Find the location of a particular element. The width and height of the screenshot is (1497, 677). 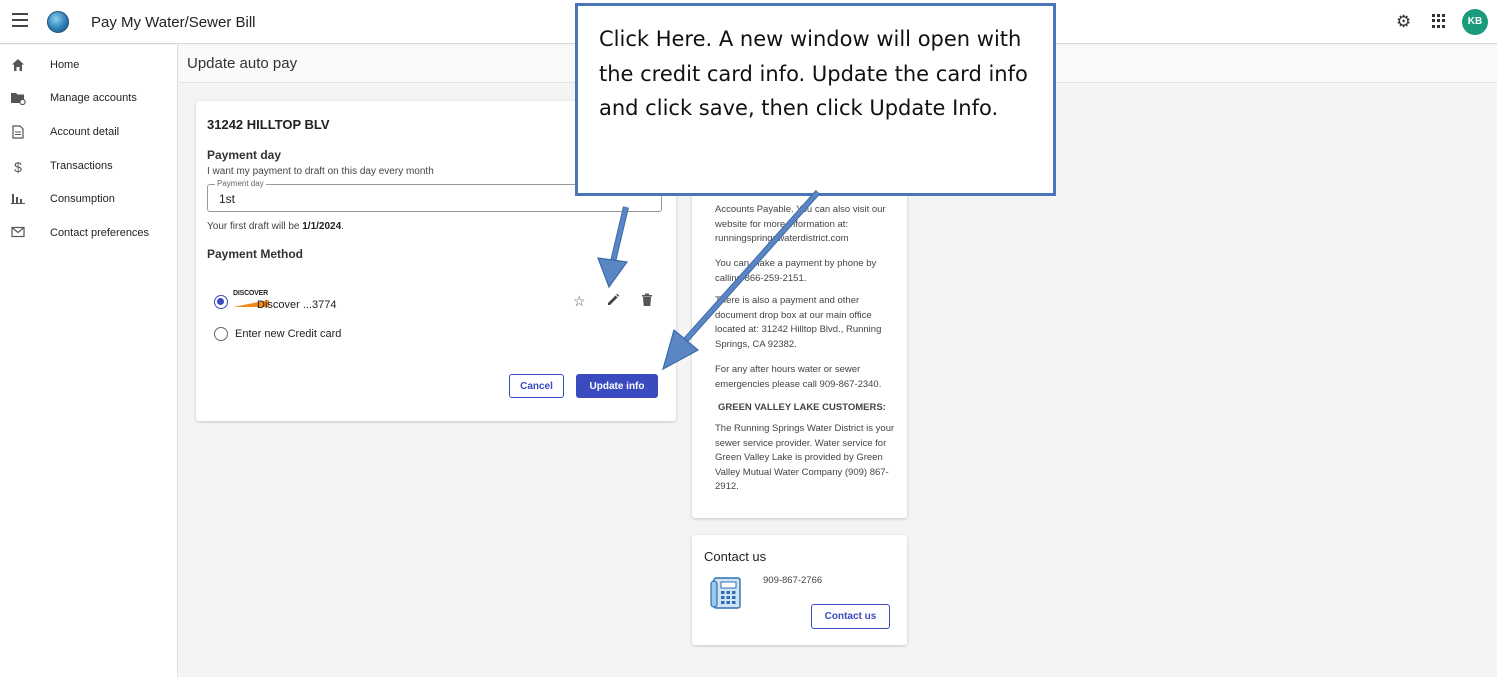

sidebar-item-label: Manage accounts is located at coordinates (93, 98).